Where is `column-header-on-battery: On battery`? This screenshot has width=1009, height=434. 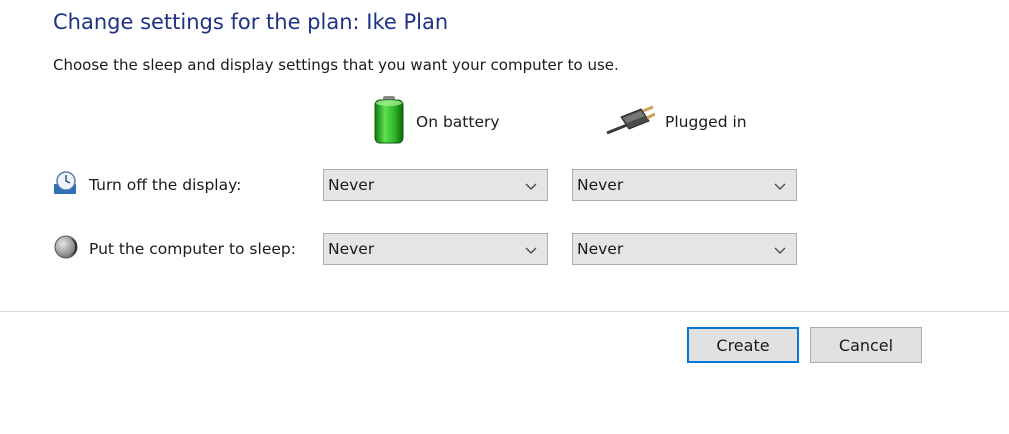 column-header-on-battery: On battery is located at coordinates (436, 122).